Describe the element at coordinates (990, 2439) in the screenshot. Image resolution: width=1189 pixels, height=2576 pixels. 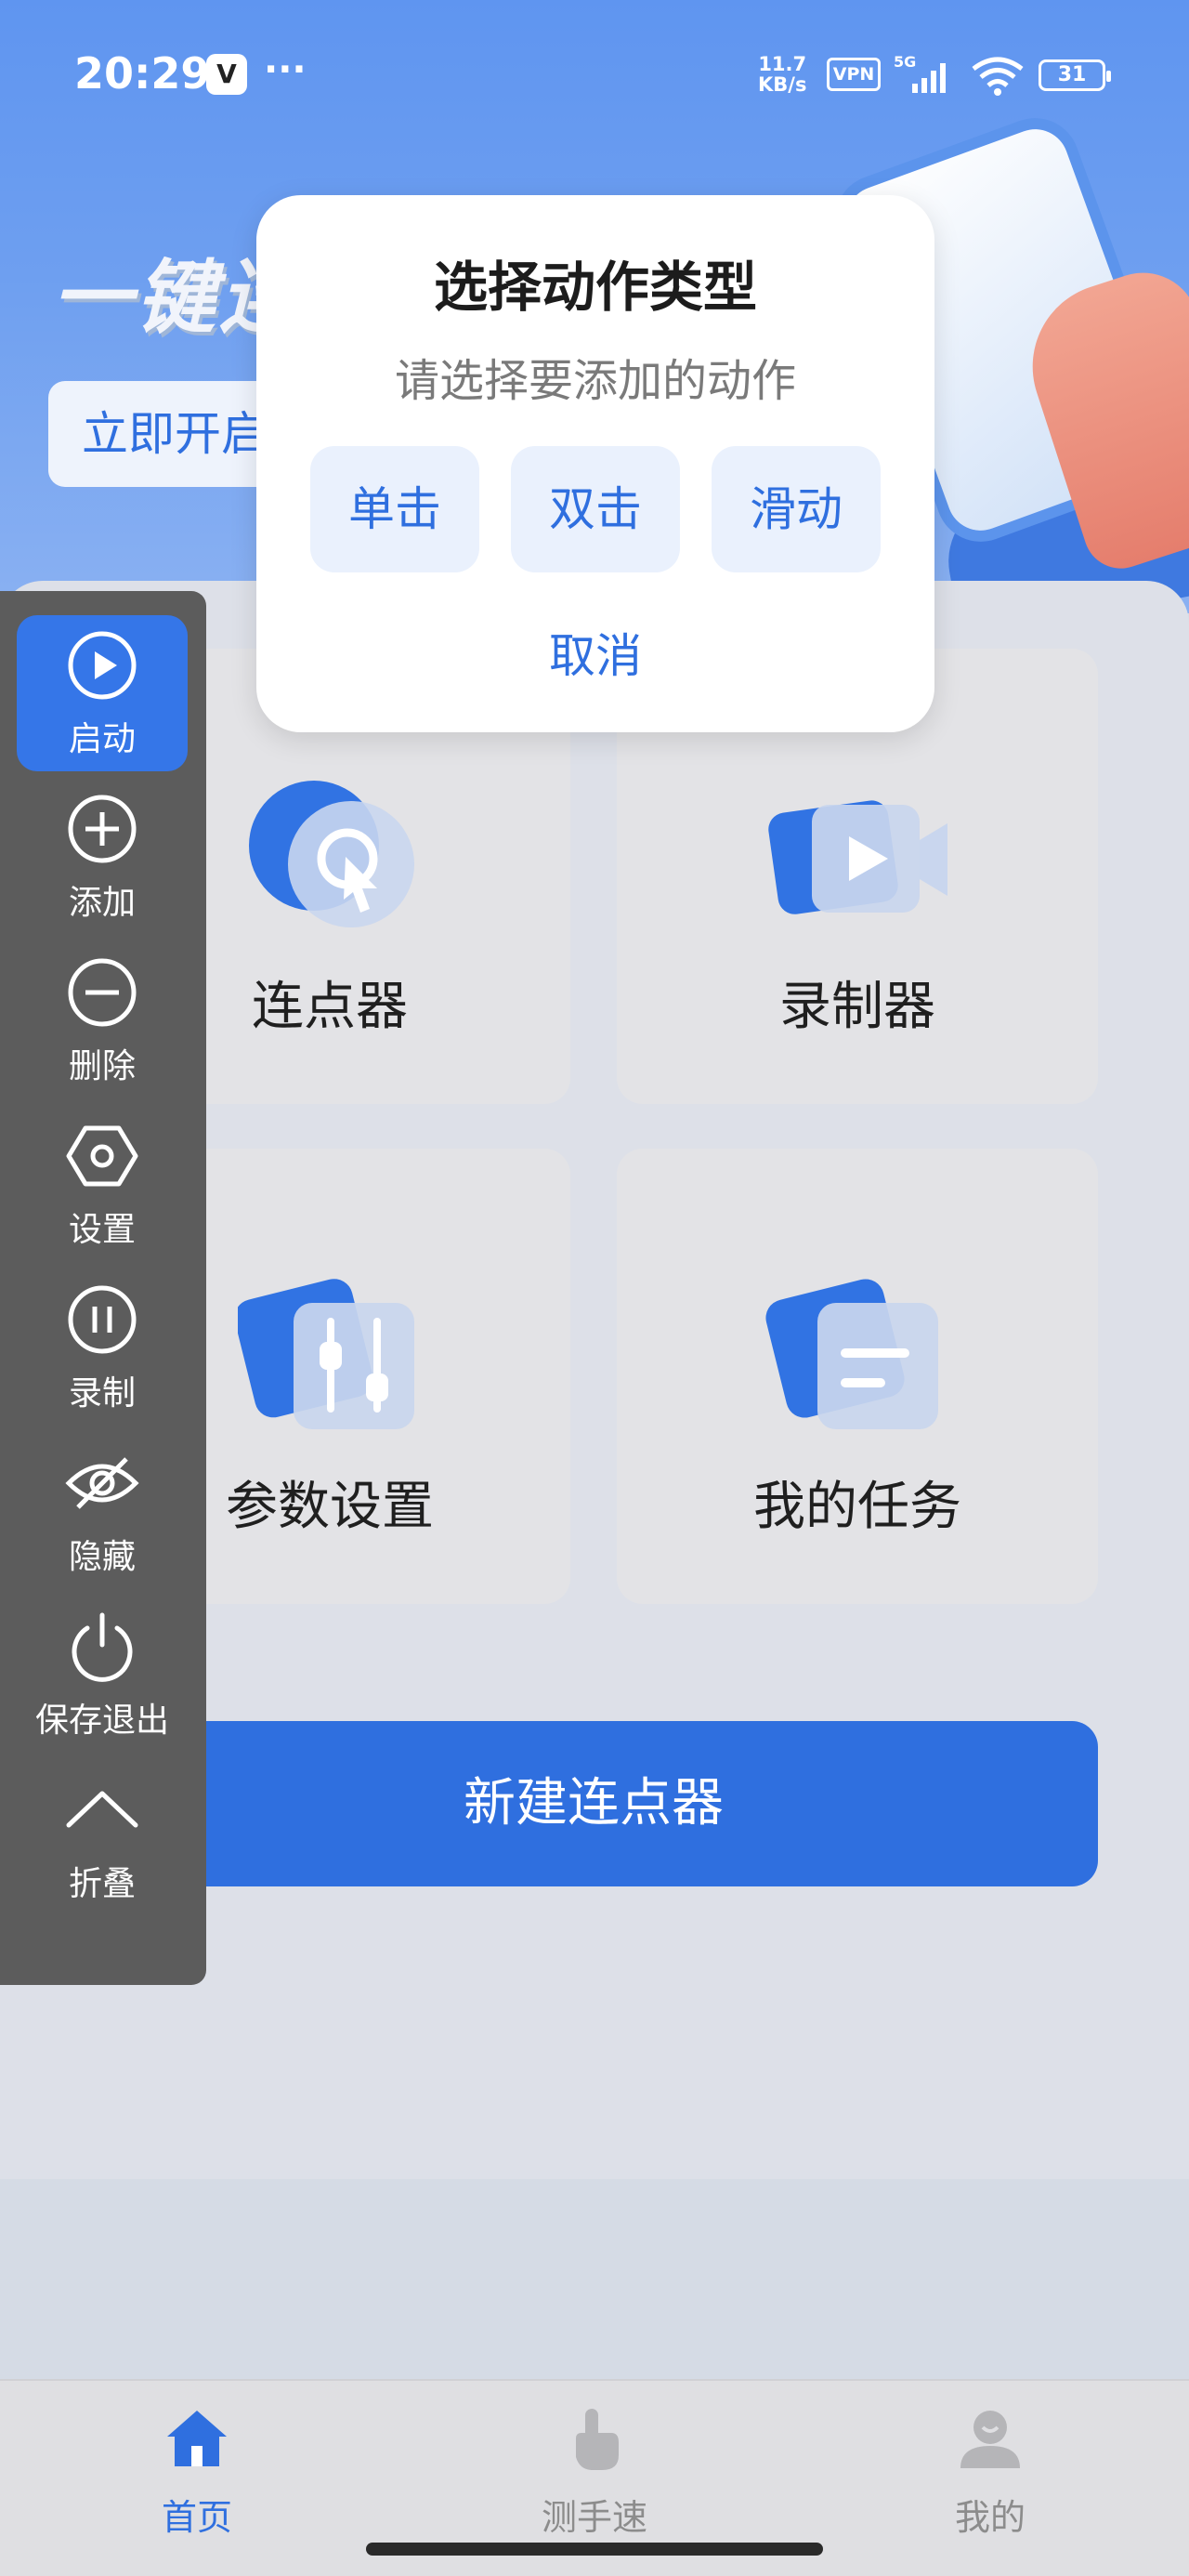
I see `user-icon` at that location.